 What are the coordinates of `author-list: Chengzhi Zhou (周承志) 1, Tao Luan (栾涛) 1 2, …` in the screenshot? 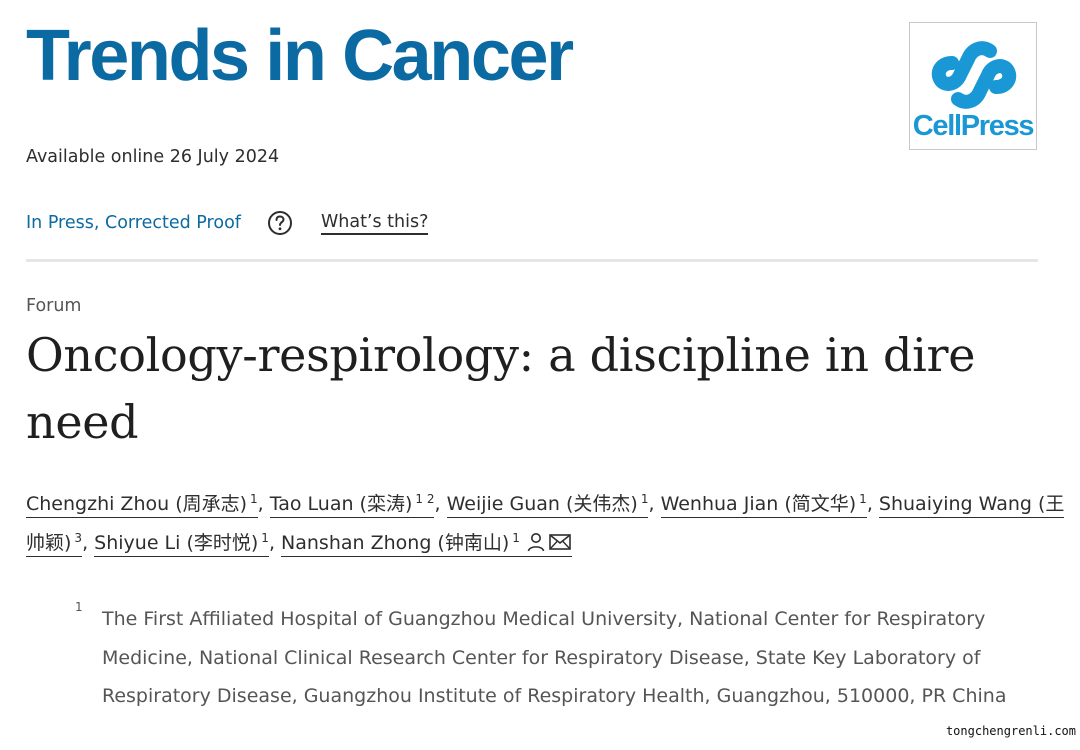 It's located at (546, 525).